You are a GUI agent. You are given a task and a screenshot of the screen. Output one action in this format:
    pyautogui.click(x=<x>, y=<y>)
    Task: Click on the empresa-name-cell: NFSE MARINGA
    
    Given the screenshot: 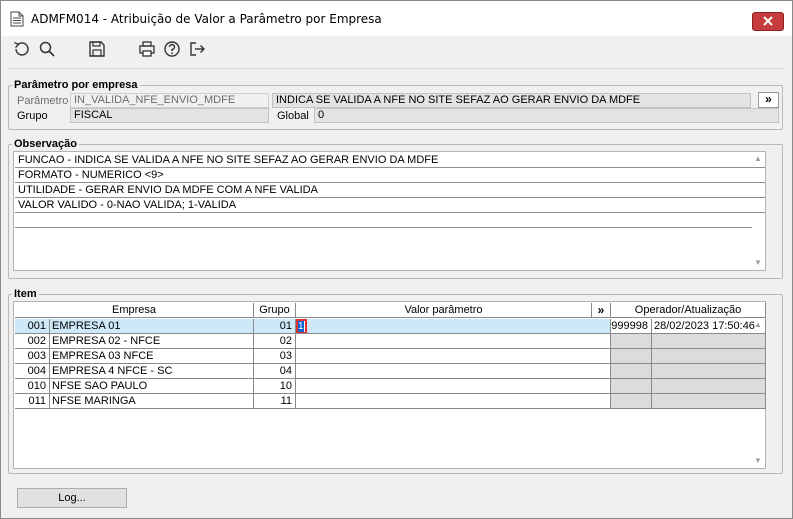 What is the action you would take?
    pyautogui.click(x=152, y=401)
    